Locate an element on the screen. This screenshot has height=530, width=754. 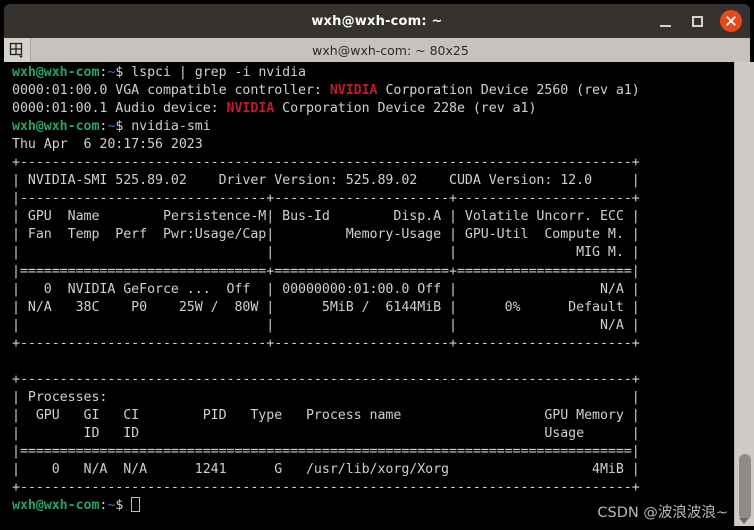
terminal-span: | | | N/A | is located at coordinates (326, 325).